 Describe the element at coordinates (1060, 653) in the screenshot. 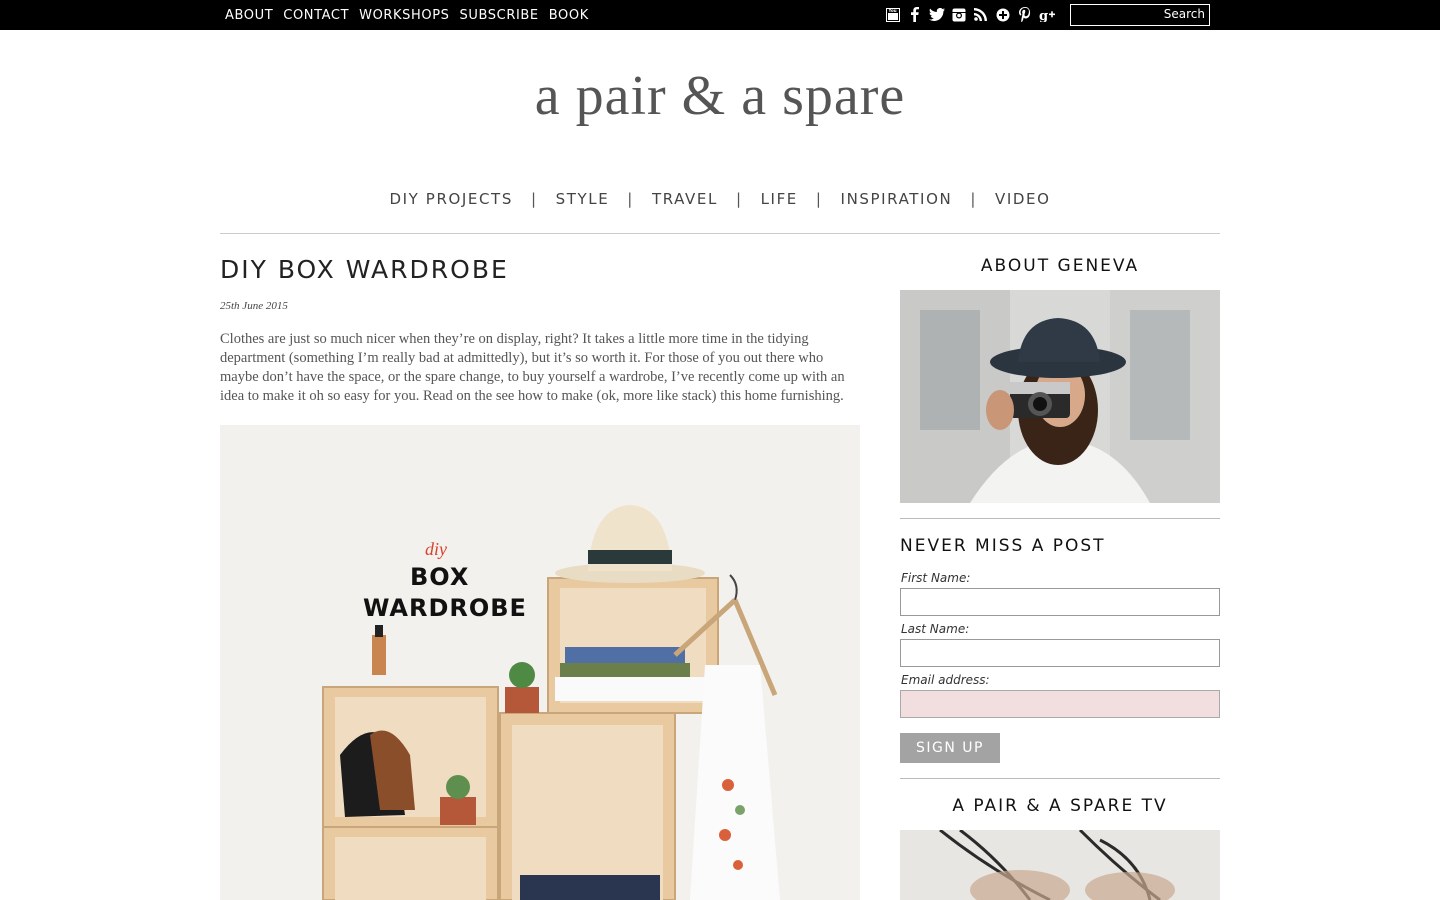

I see `last-name-field` at that location.